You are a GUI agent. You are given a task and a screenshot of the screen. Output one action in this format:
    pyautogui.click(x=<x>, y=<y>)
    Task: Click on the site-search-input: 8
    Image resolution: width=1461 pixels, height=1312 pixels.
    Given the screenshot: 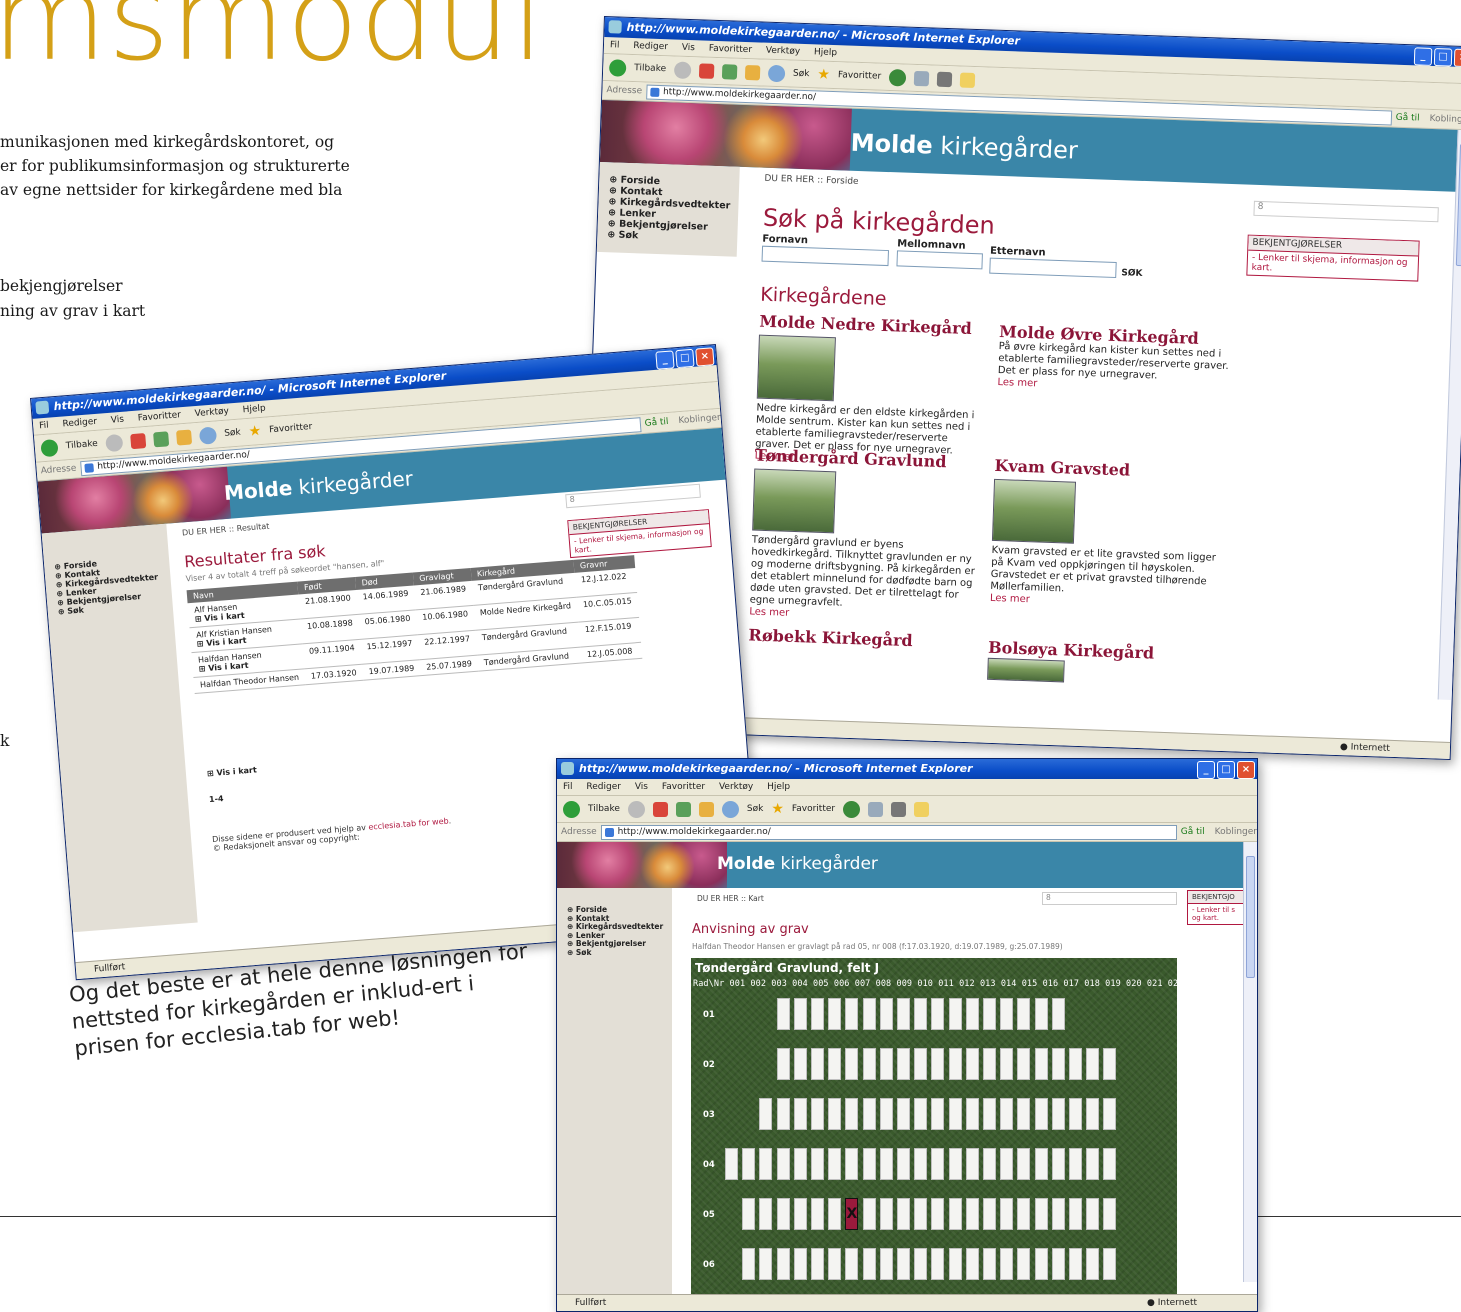 What is the action you would take?
    pyautogui.click(x=1109, y=898)
    